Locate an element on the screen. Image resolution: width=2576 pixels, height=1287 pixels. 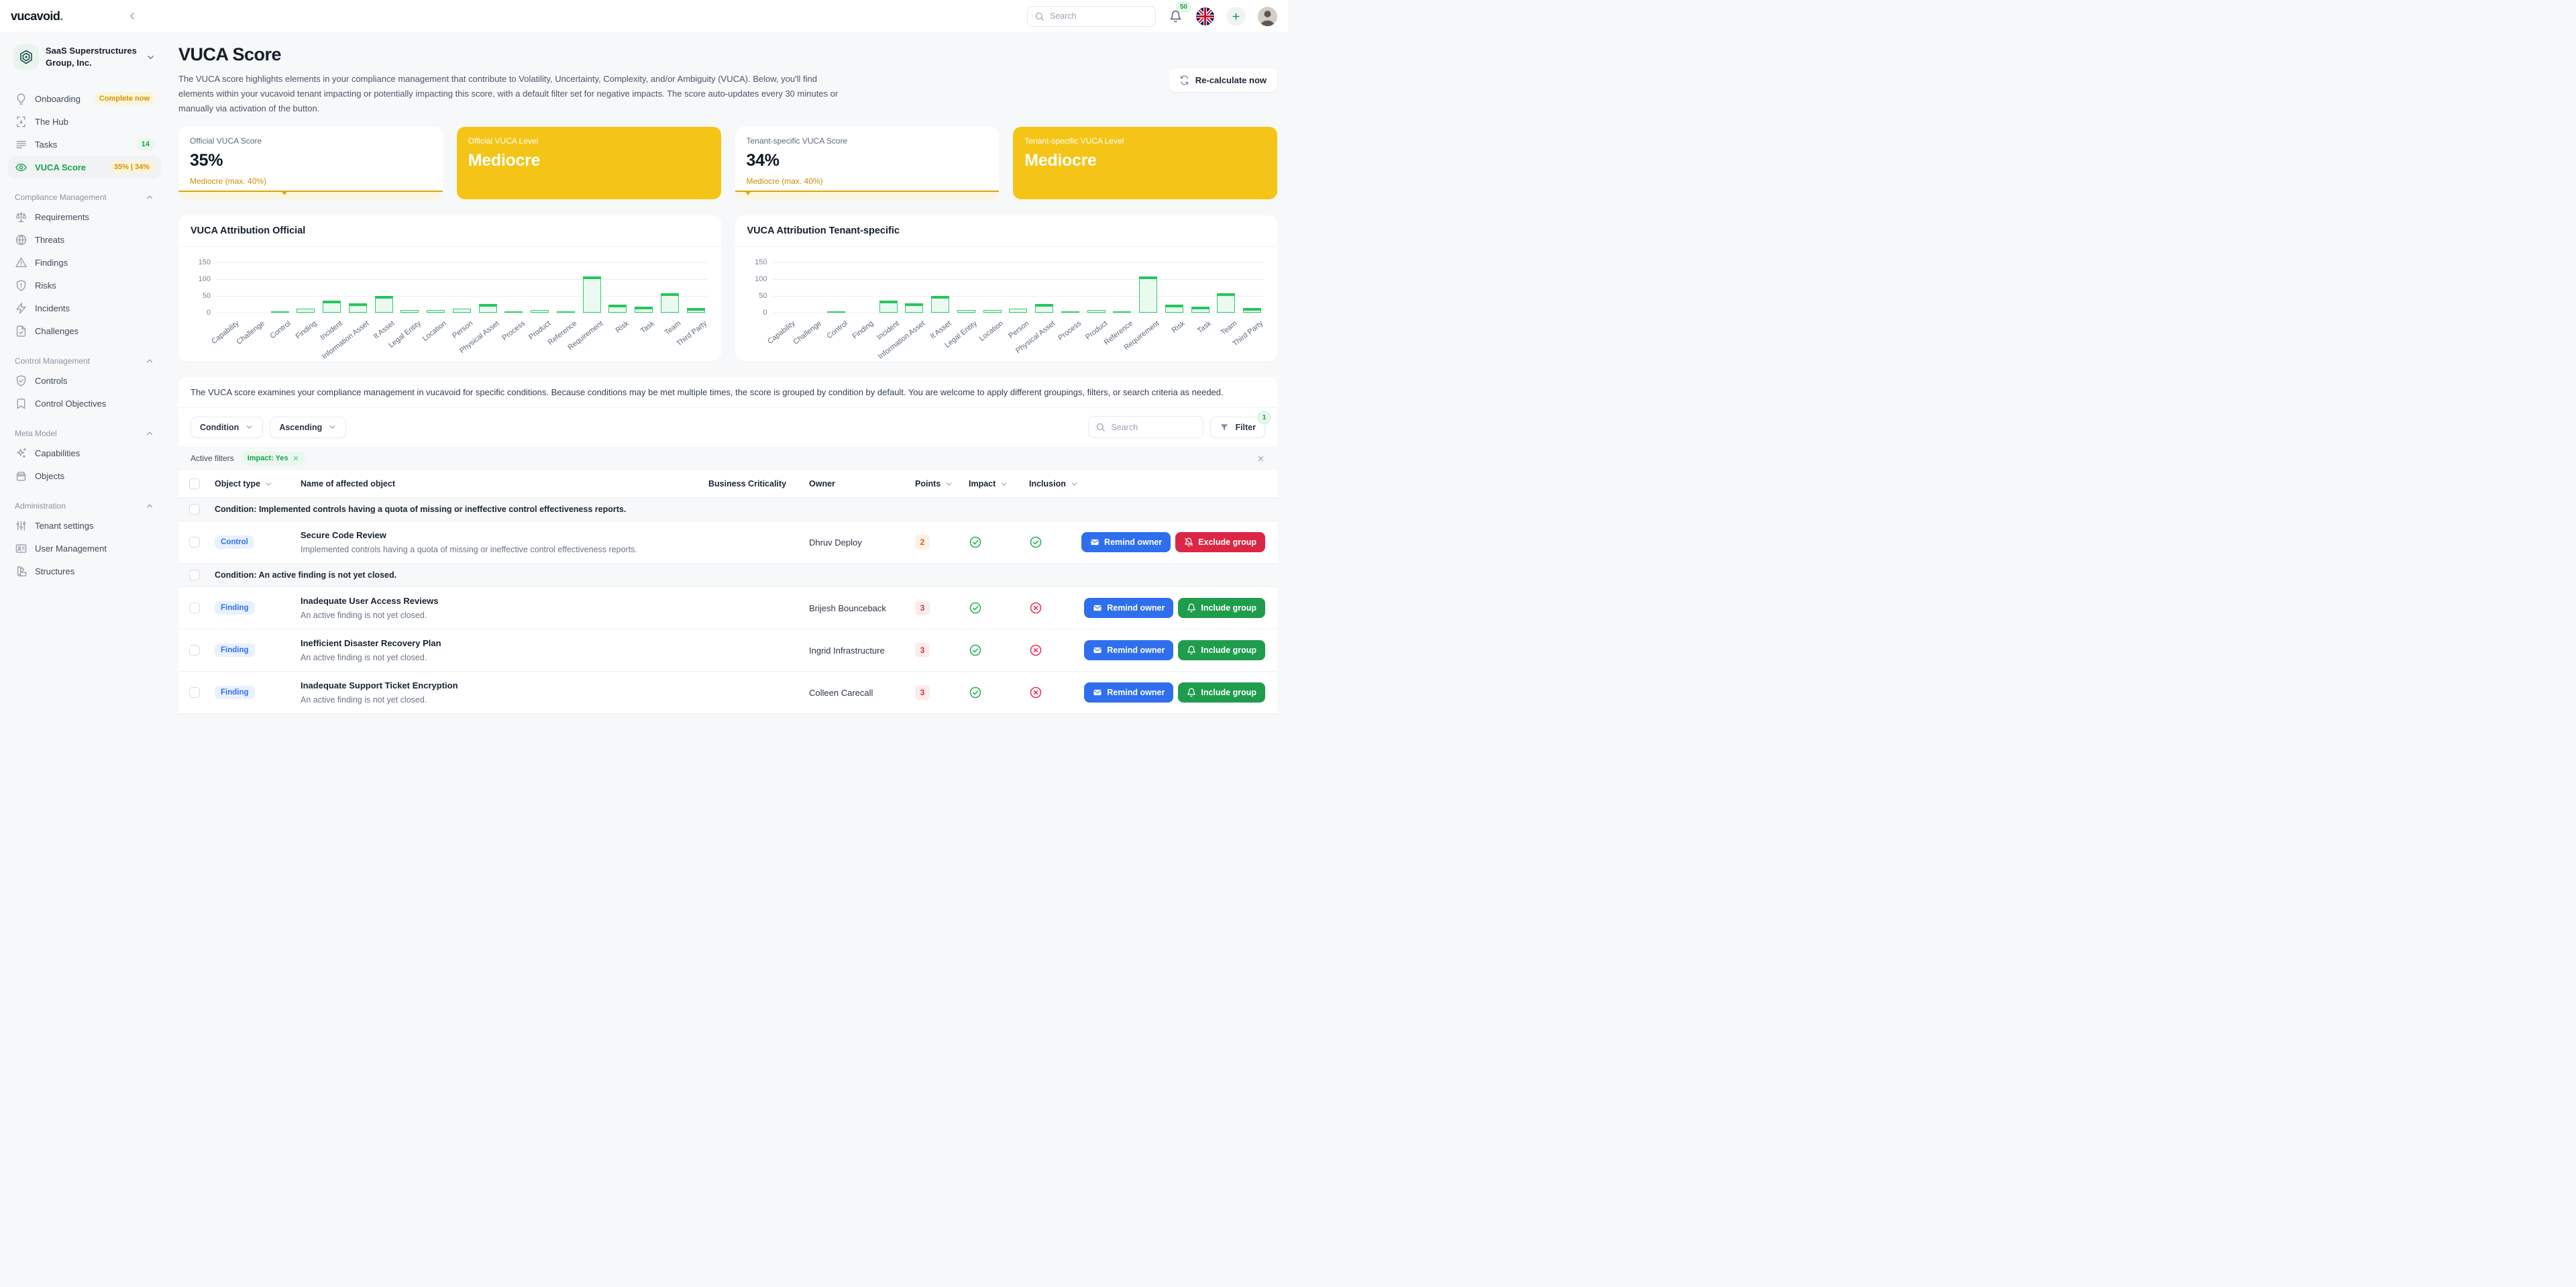
x-axis-tick-label: Process is located at coordinates (1070, 331).